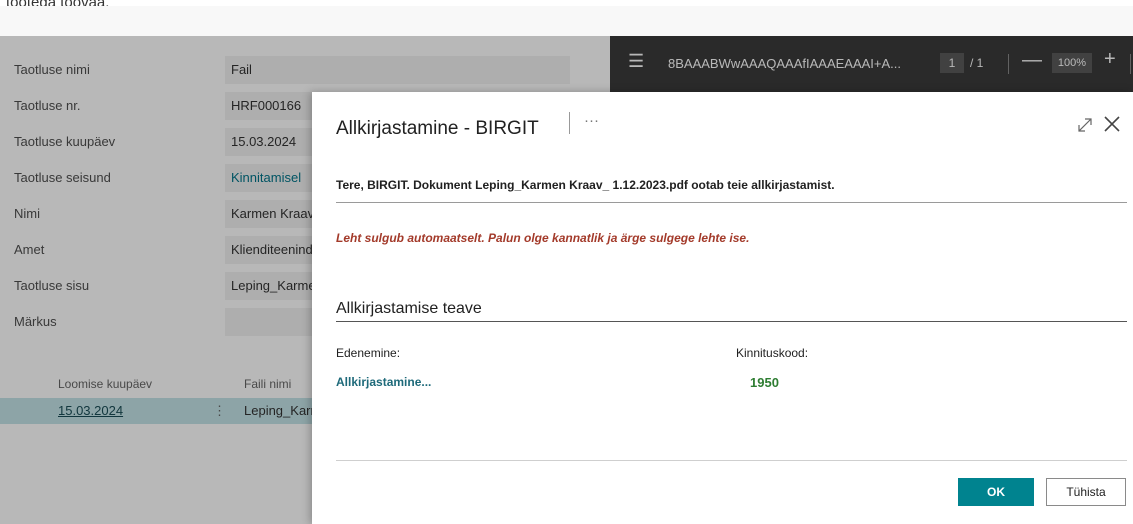 Image resolution: width=1133 pixels, height=524 pixels. Describe the element at coordinates (772, 353) in the screenshot. I see `code-label: Kinnituskood:` at that location.